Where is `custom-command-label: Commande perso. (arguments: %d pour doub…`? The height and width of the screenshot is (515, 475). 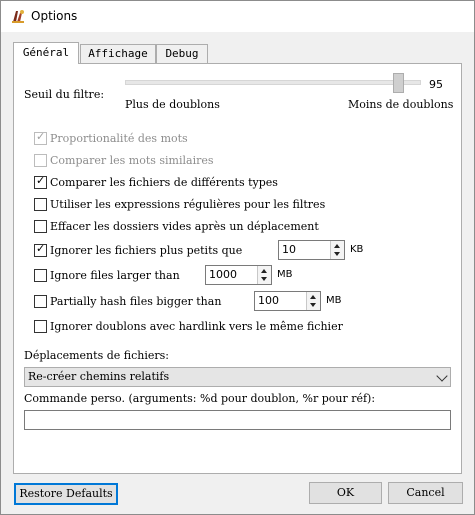 custom-command-label: Commande perso. (arguments: %d pour doub… is located at coordinates (200, 398).